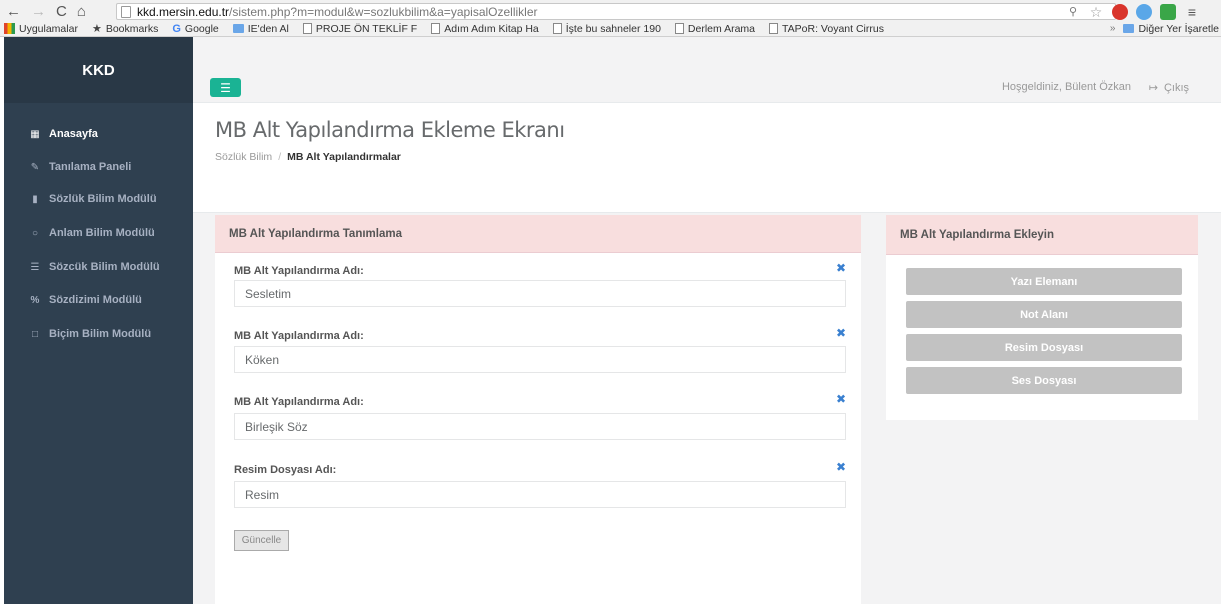 Image resolution: width=1221 pixels, height=604 pixels. Describe the element at coordinates (707, 70) in the screenshot. I see `top-navbar: ☰ Hoşgeldiniz, Bülent Özkan ↦ Çıkış` at that location.